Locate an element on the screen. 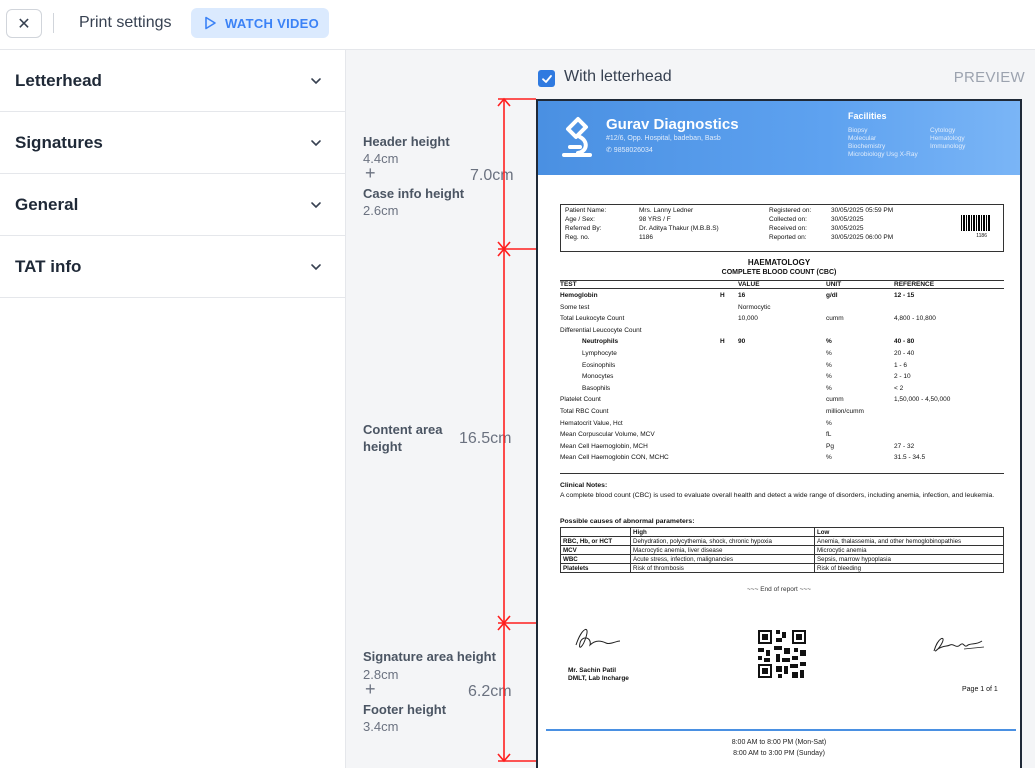  table-cell-ref: 2 - 10 is located at coordinates (902, 377).